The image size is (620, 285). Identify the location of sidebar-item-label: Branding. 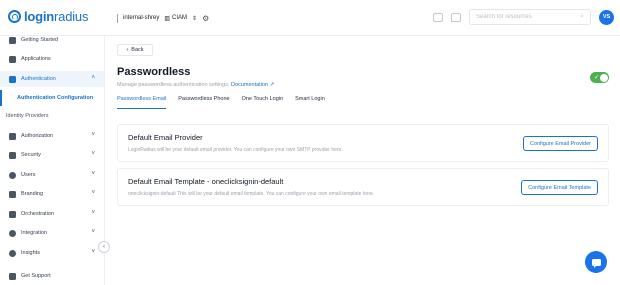
(32, 194).